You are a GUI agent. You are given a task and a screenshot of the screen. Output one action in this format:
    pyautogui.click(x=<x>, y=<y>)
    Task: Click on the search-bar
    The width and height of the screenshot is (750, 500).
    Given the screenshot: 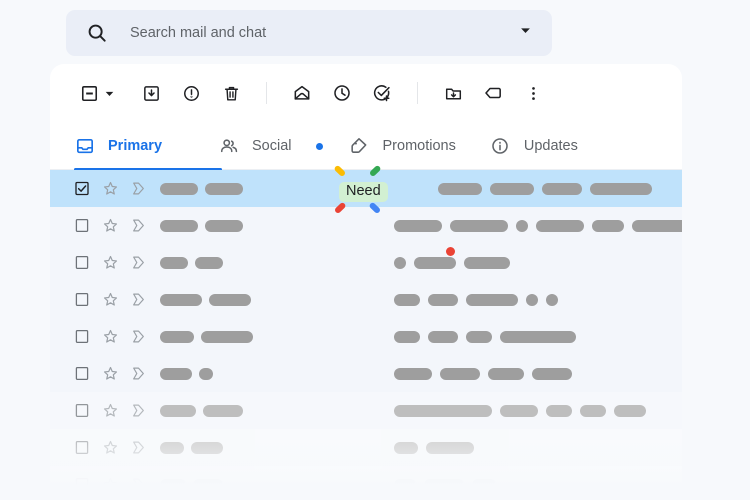 What is the action you would take?
    pyautogui.click(x=309, y=33)
    